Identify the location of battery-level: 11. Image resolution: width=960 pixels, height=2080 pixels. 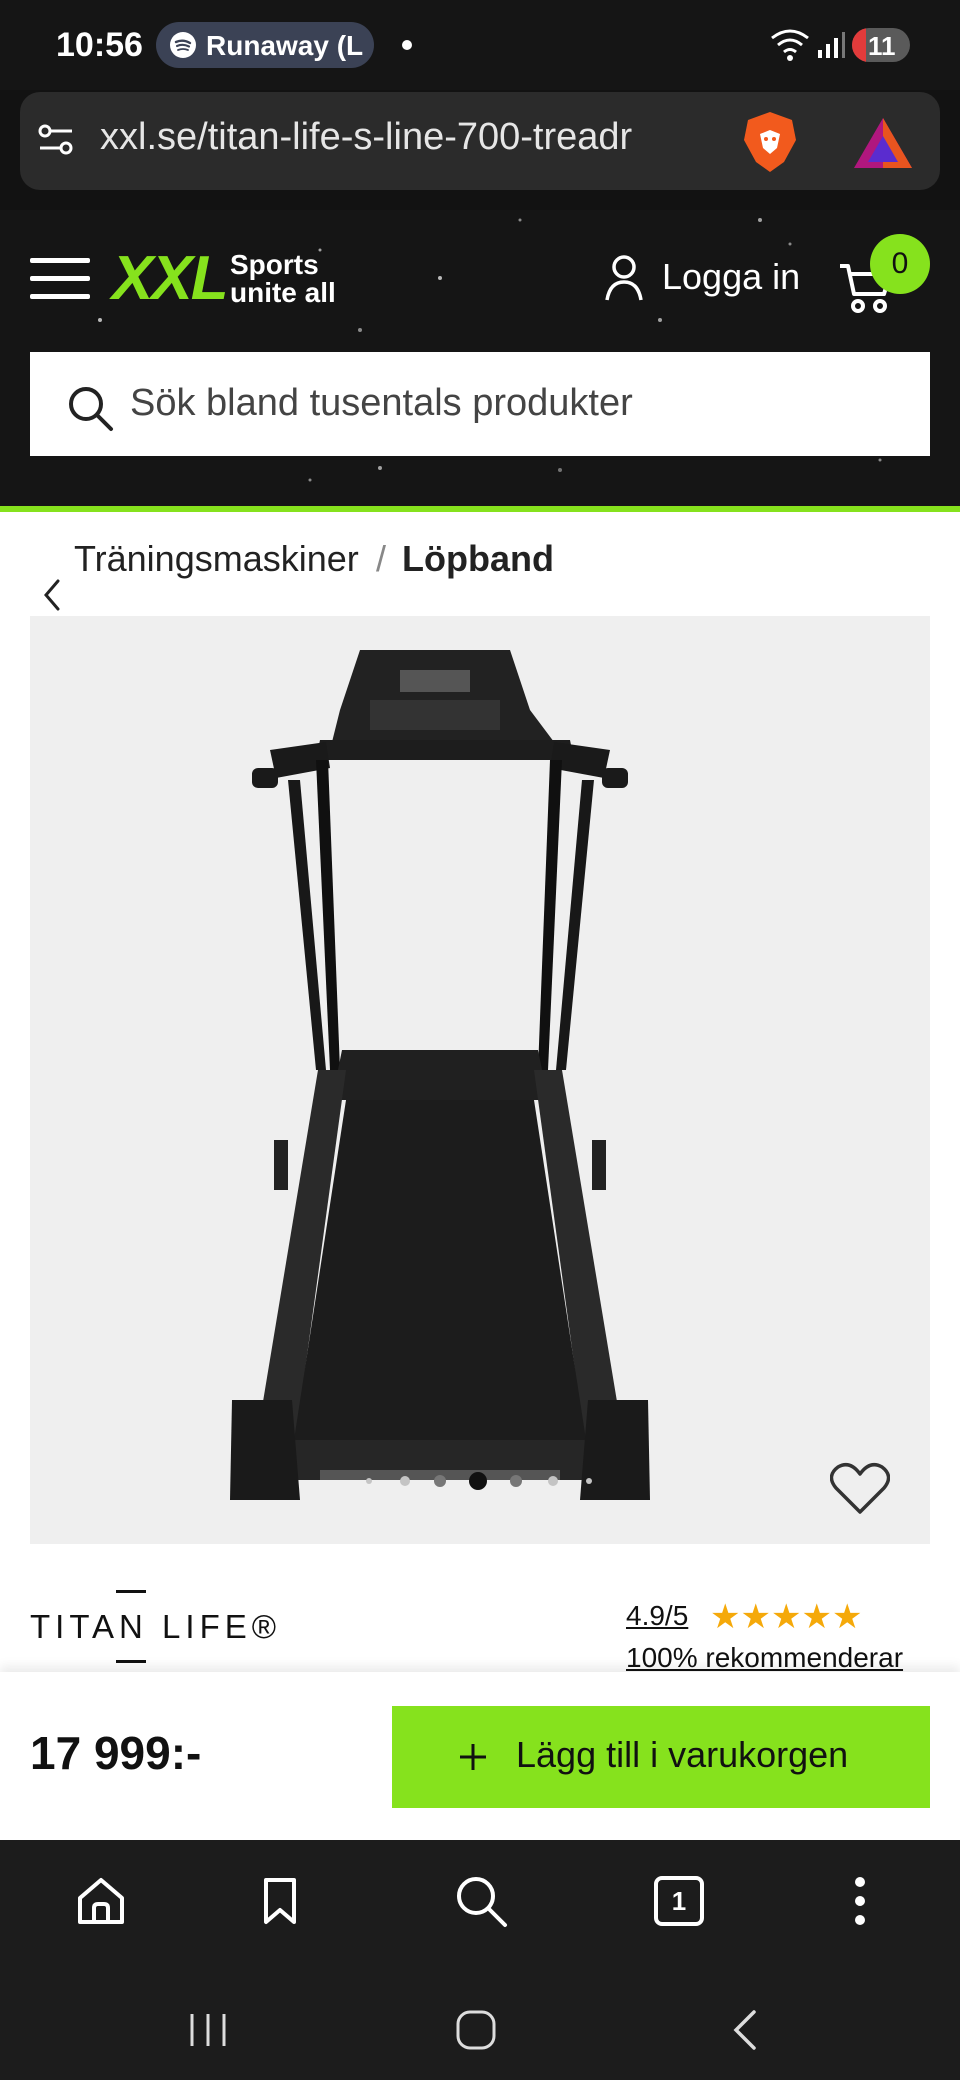
(882, 46).